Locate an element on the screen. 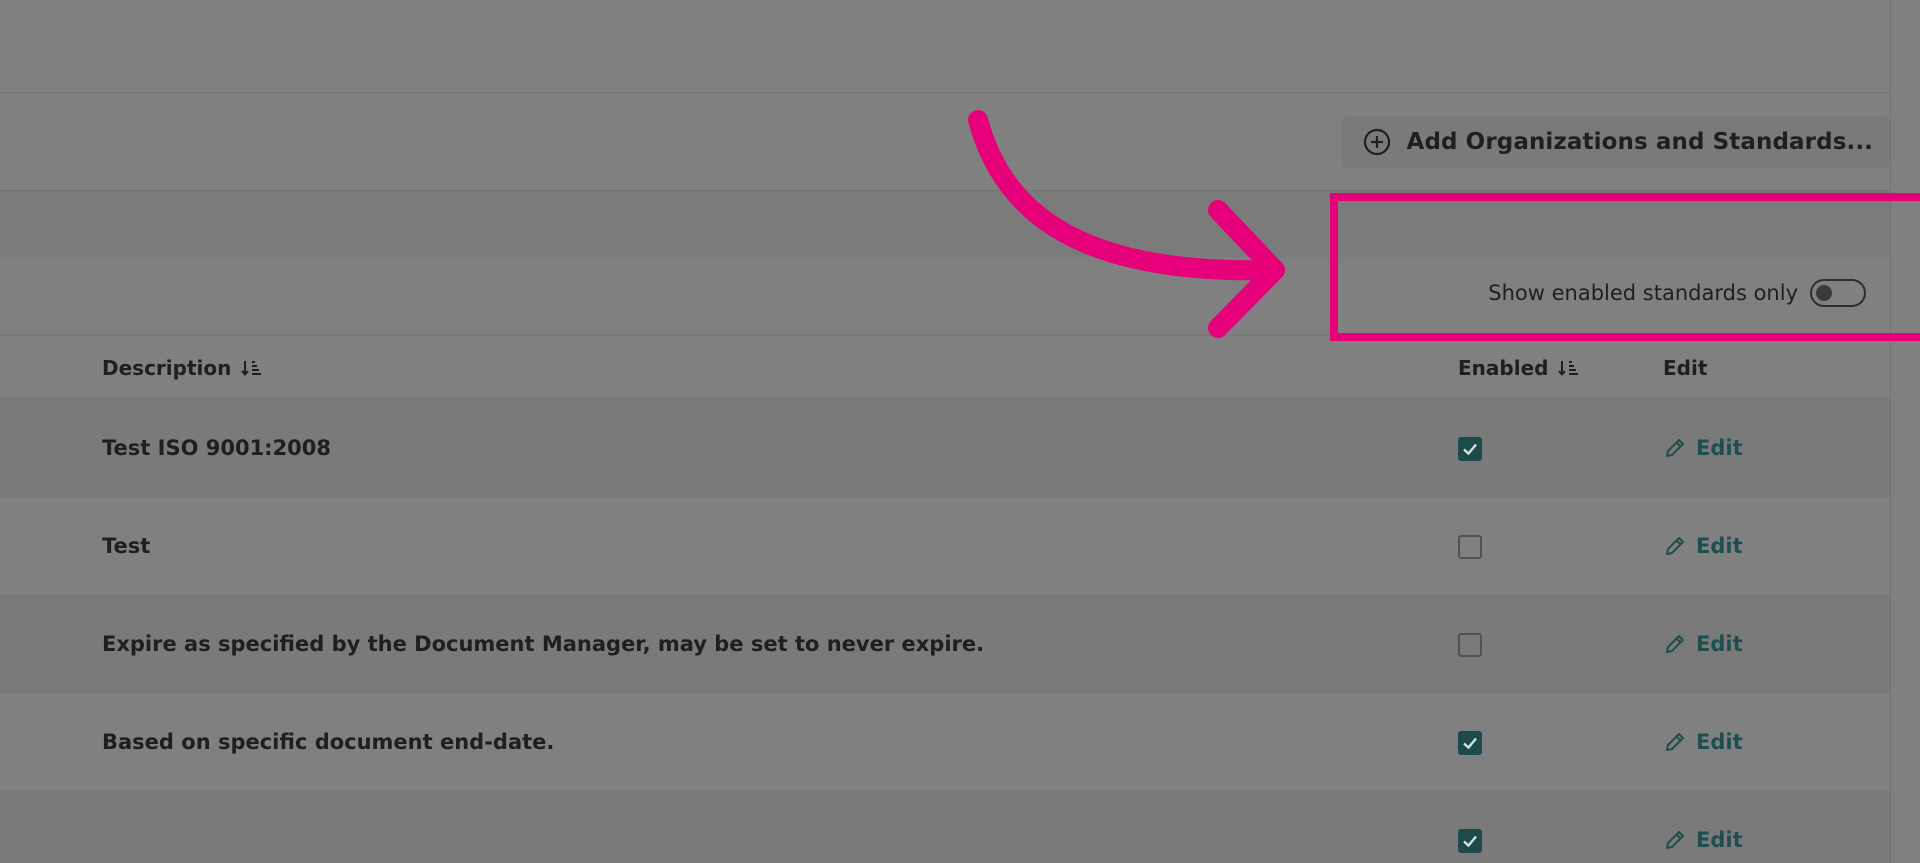 Image resolution: width=1920 pixels, height=863 pixels. column-header-edit: Edit is located at coordinates (1685, 368).